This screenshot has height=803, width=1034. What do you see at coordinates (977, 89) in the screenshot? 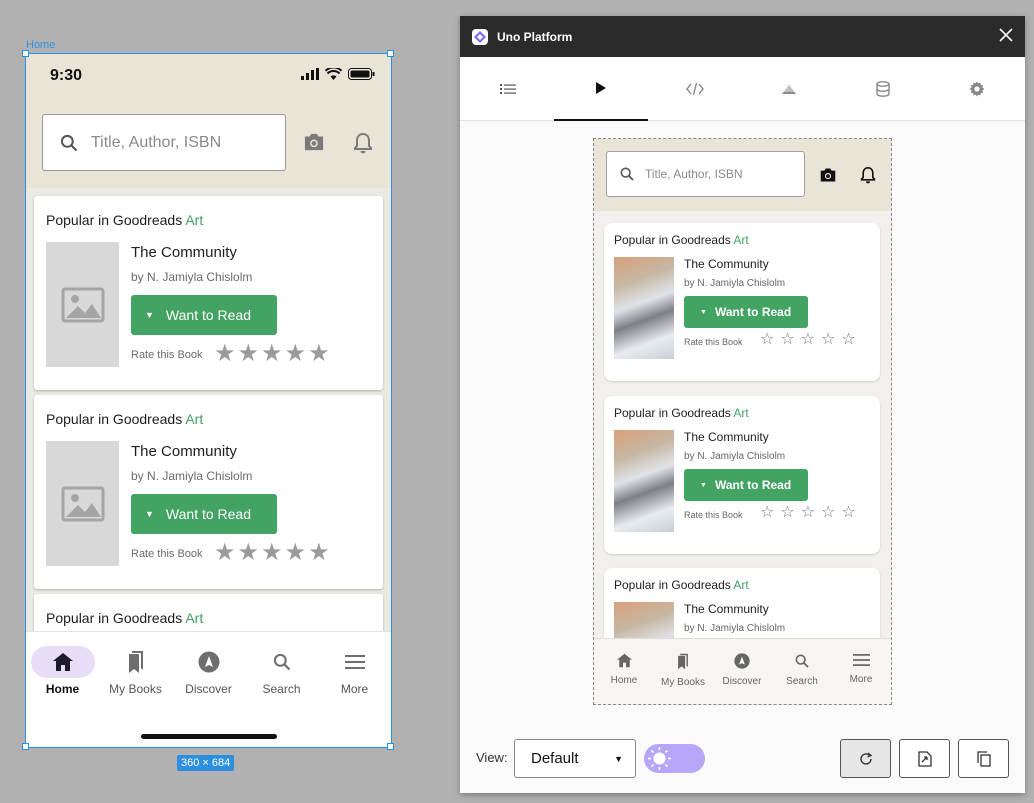
I see `tab-settings` at bounding box center [977, 89].